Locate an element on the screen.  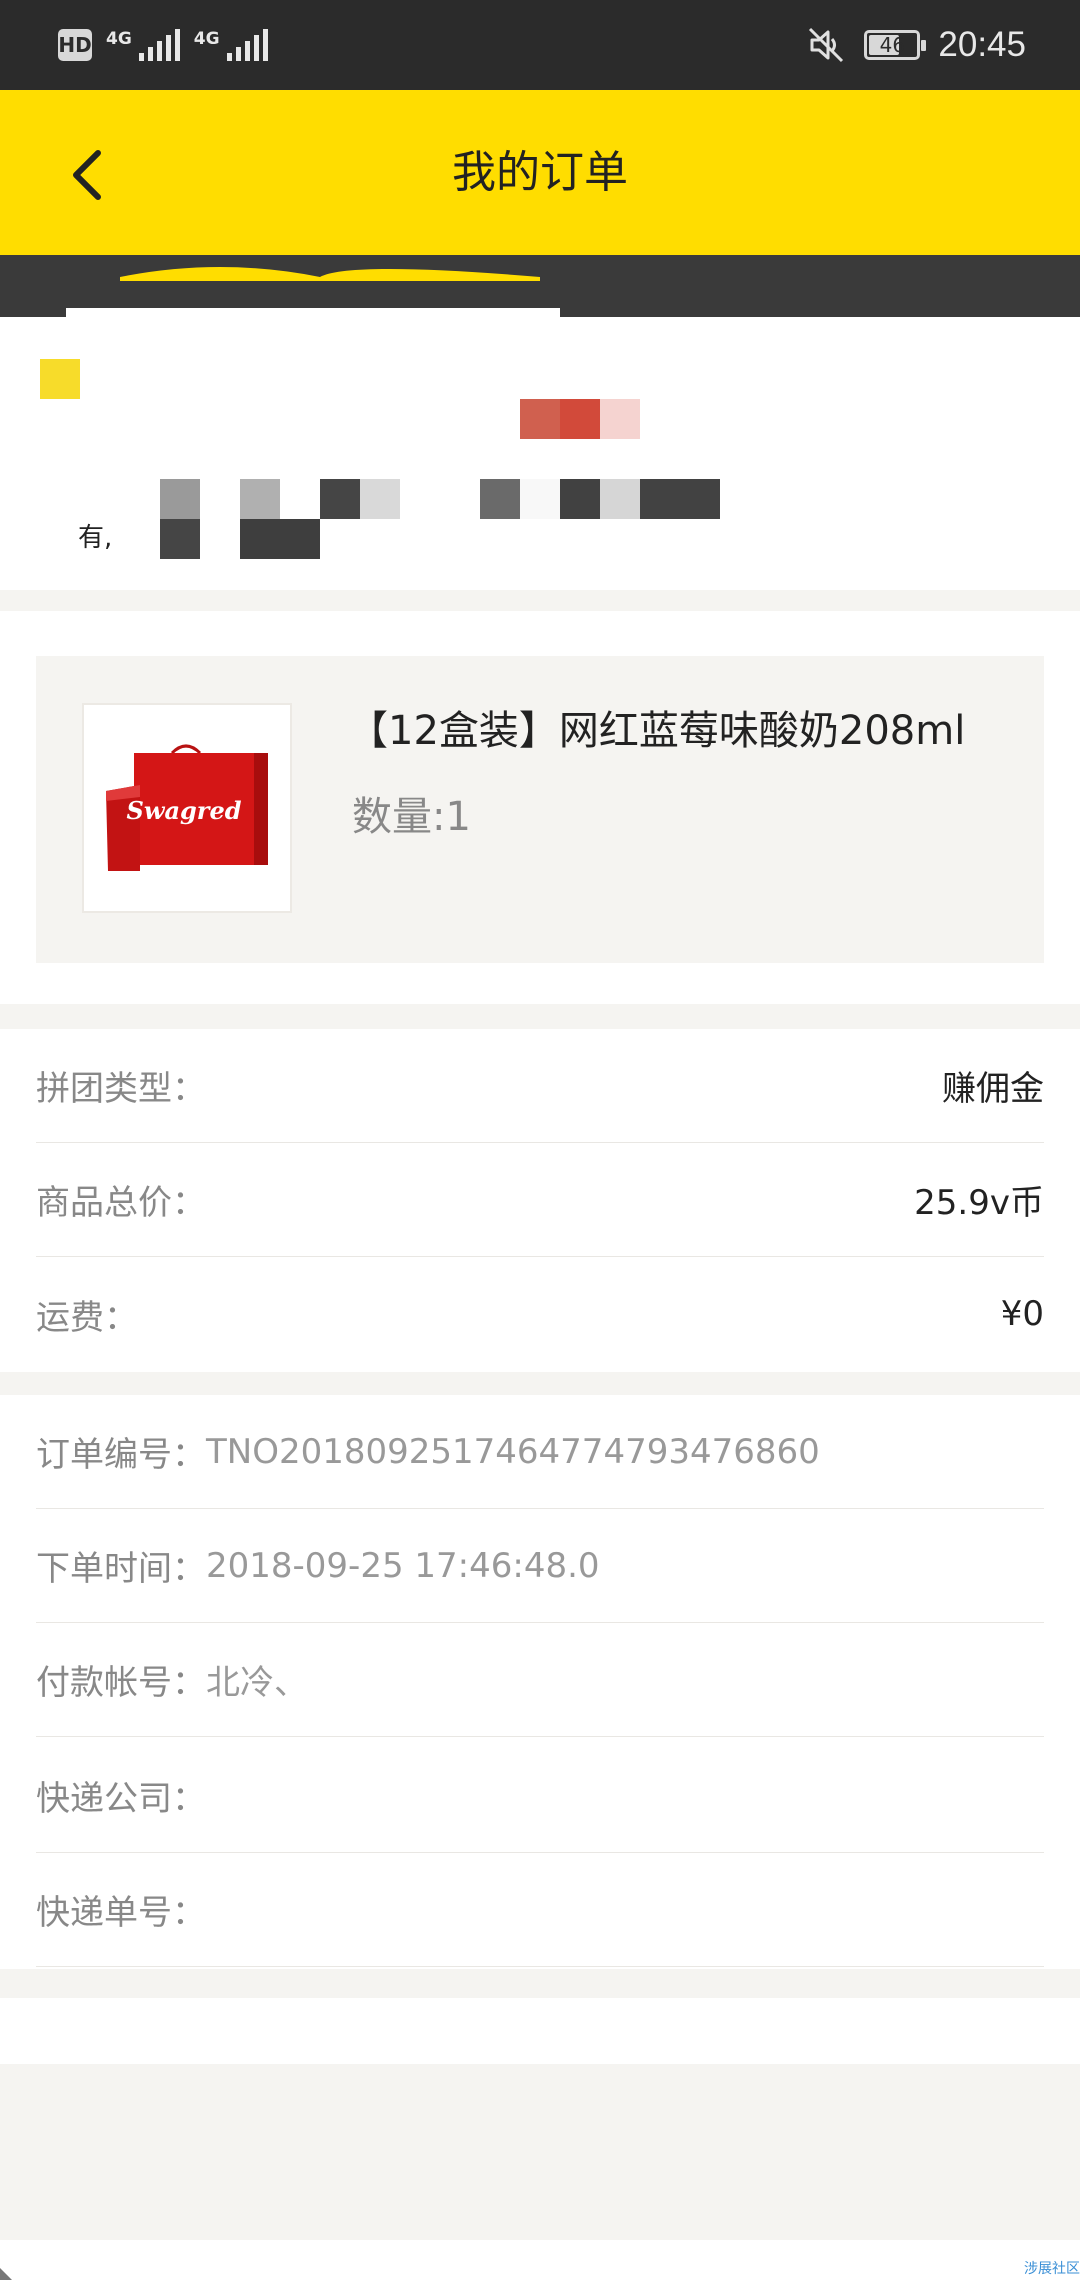
address-card: 有, is located at coordinates (540, 453).